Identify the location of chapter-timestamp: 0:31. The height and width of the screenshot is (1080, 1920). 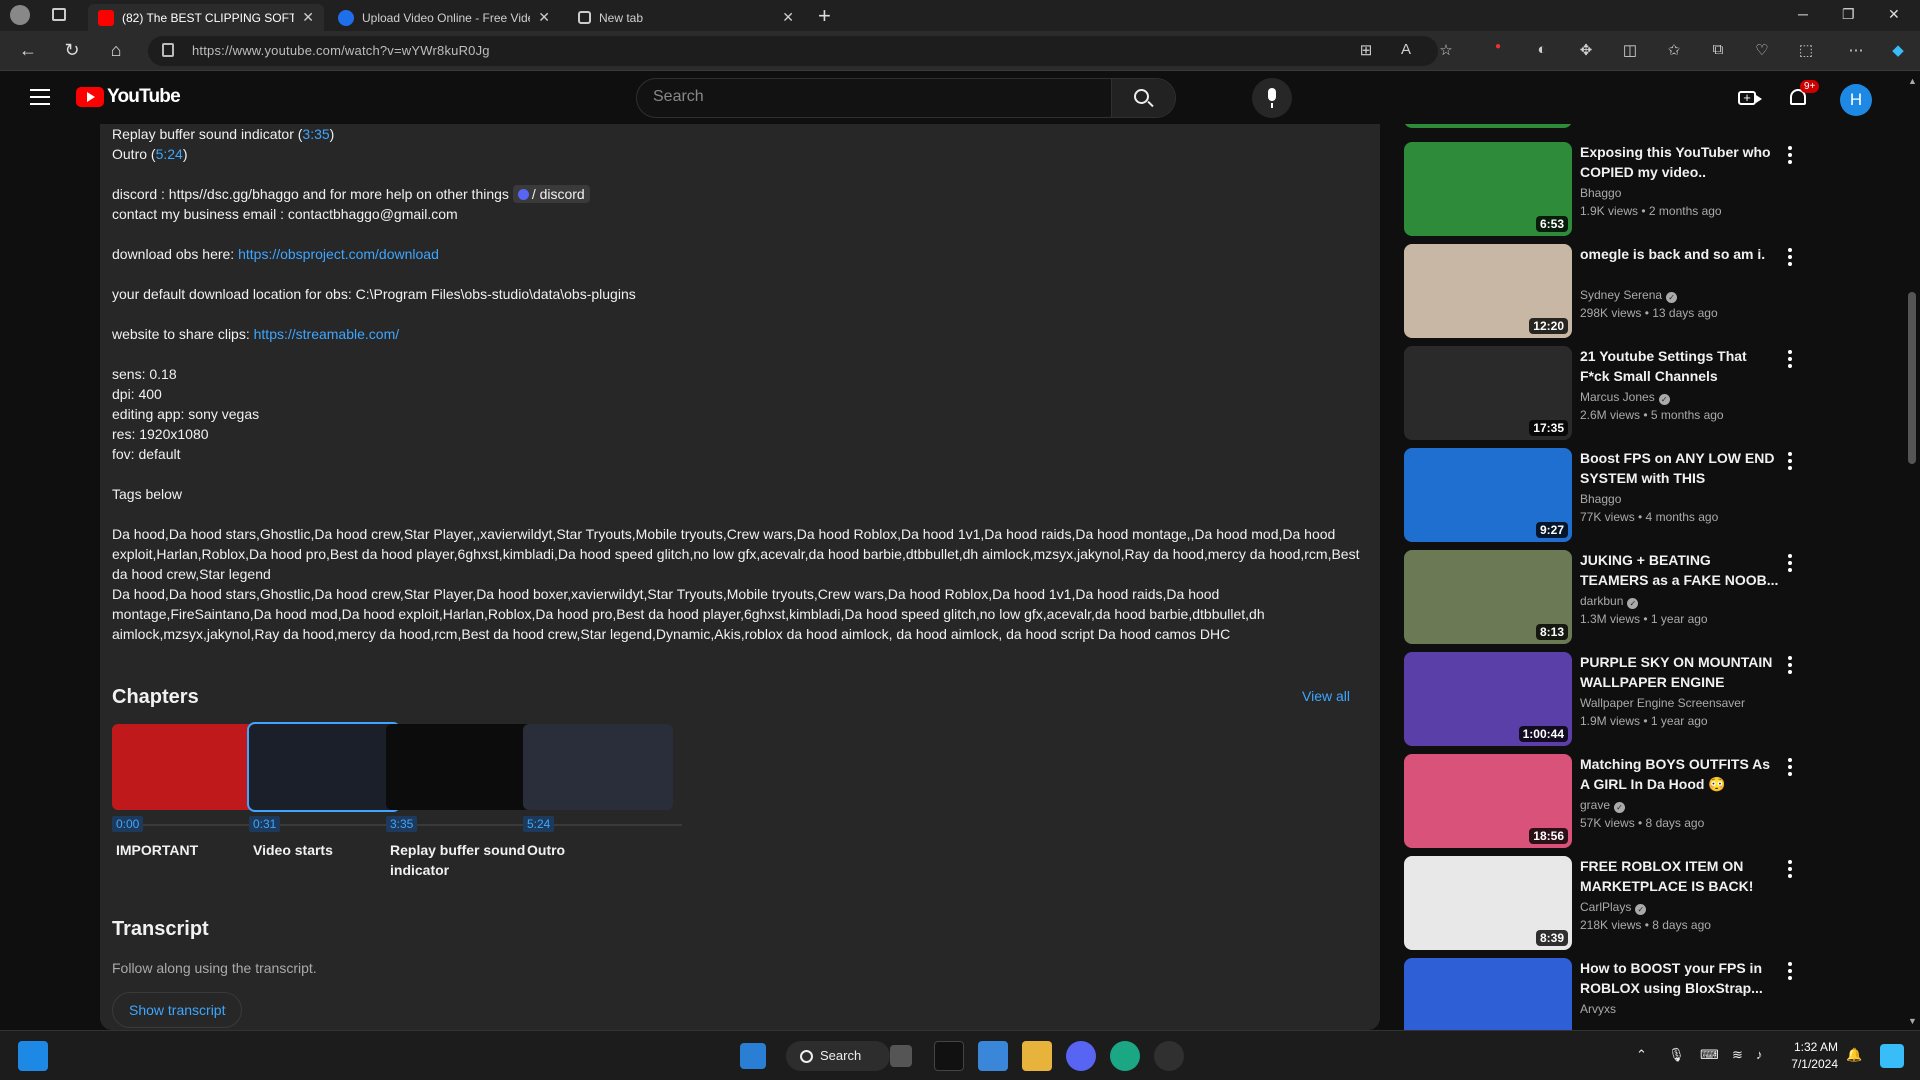
(265, 824).